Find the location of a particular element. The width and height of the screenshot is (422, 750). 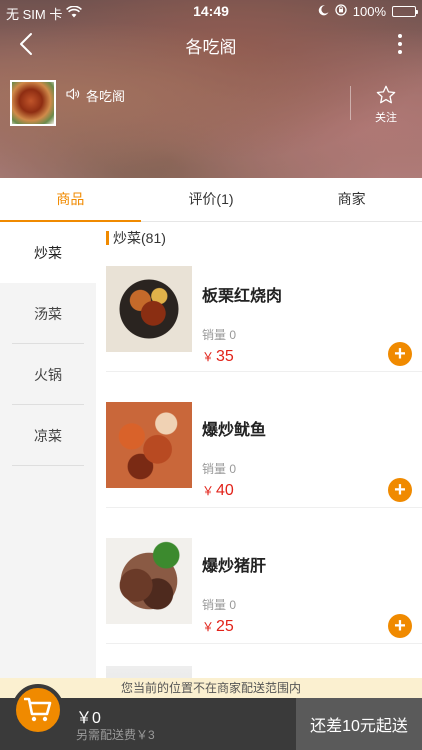

category-item-soup: 汤菜 is located at coordinates (48, 313).